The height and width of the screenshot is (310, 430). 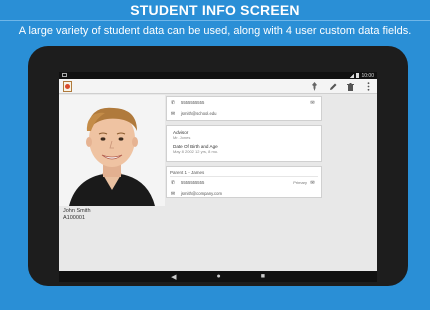 I want to click on parent-email-row: ✉ jsmith@company.com, so click(x=244, y=193).